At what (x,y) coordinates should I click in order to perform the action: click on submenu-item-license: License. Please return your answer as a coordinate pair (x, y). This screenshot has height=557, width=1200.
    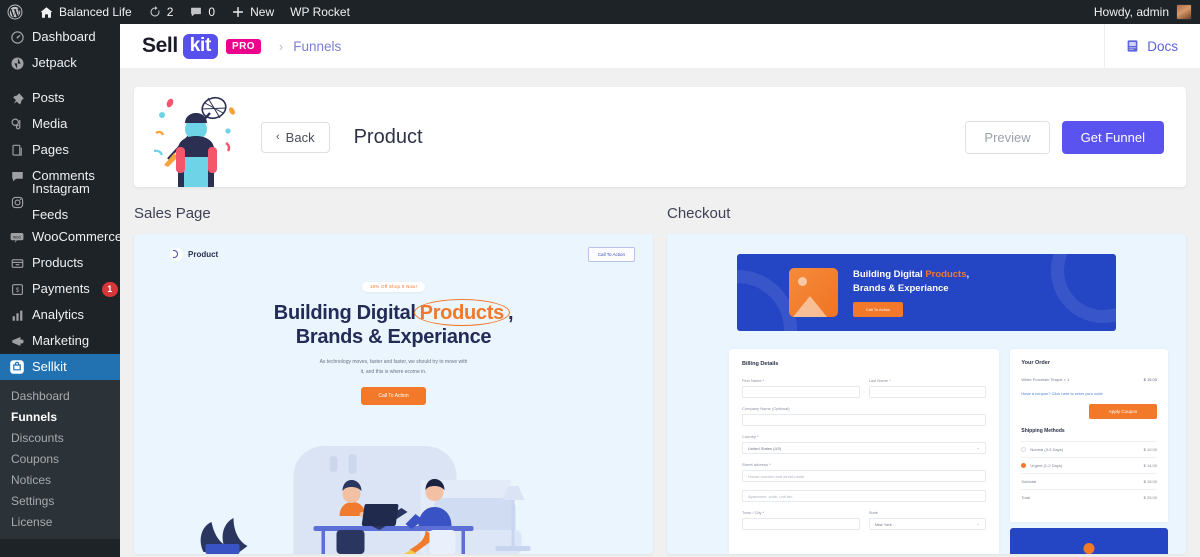
    Looking at the image, I should click on (60, 521).